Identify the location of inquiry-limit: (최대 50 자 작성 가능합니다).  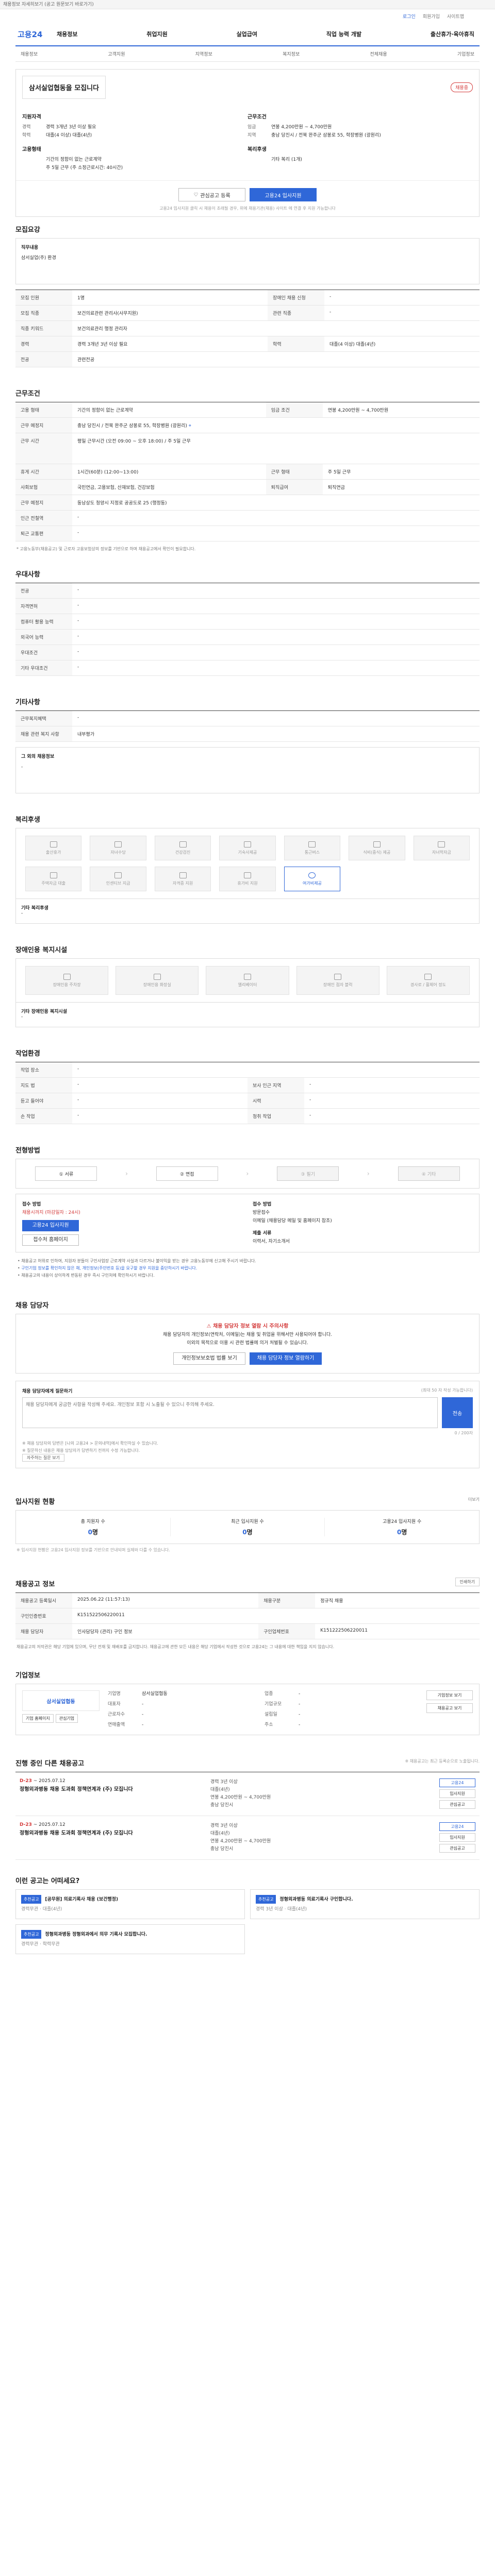
(447, 1390).